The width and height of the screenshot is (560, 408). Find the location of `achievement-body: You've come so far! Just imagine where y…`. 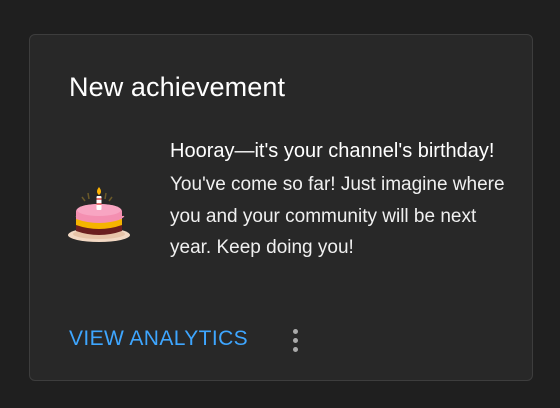

achievement-body: You've come so far! Just imagine where y… is located at coordinates (337, 216).